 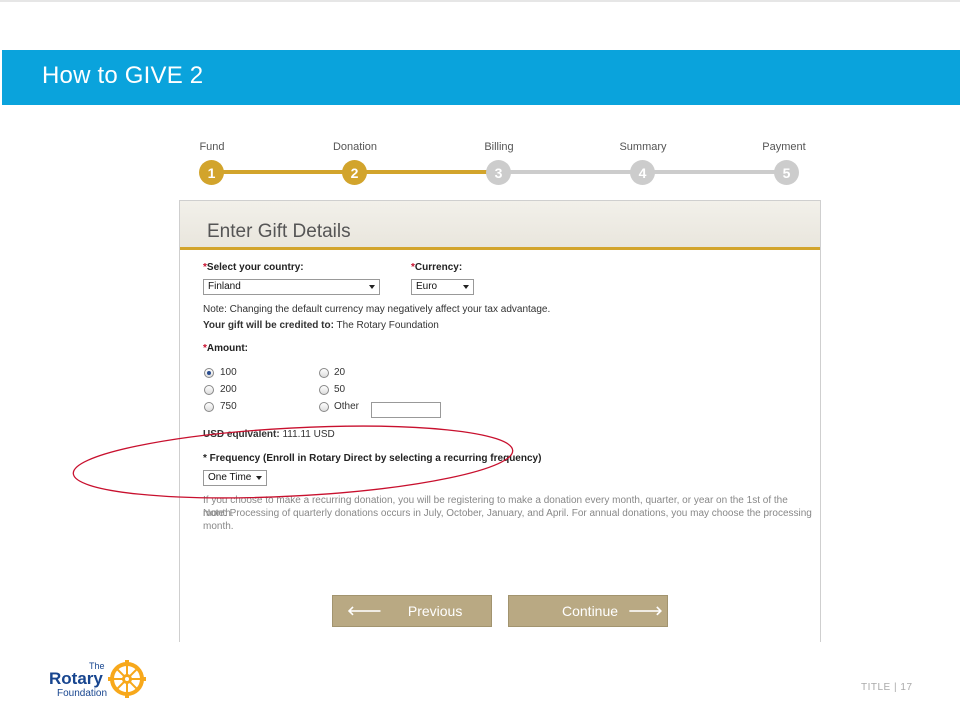 I want to click on continue-button: Continue 🡒, so click(x=588, y=611).